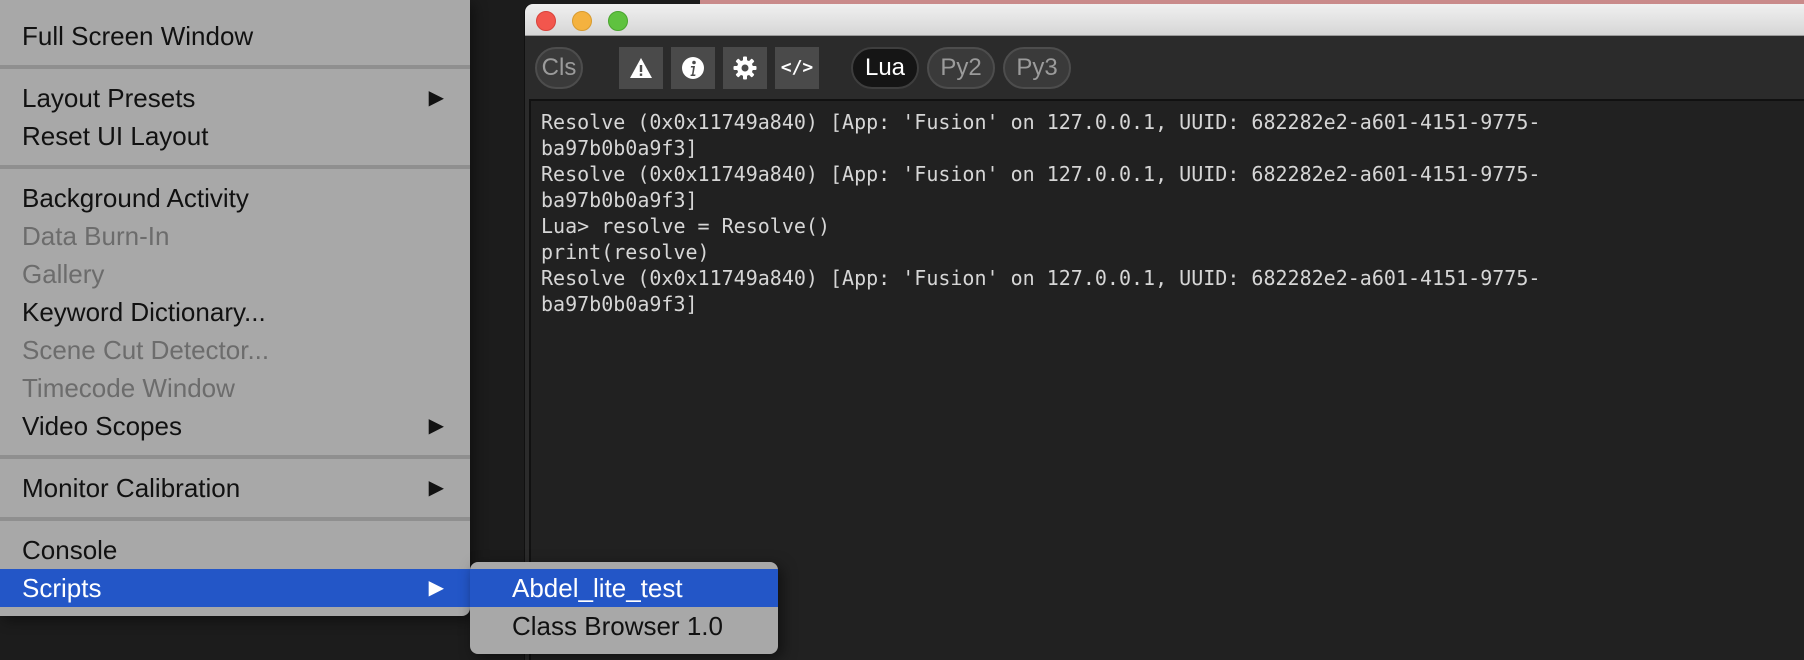 This screenshot has width=1804, height=660. What do you see at coordinates (1164, 20) in the screenshot?
I see `window-titlebar` at bounding box center [1164, 20].